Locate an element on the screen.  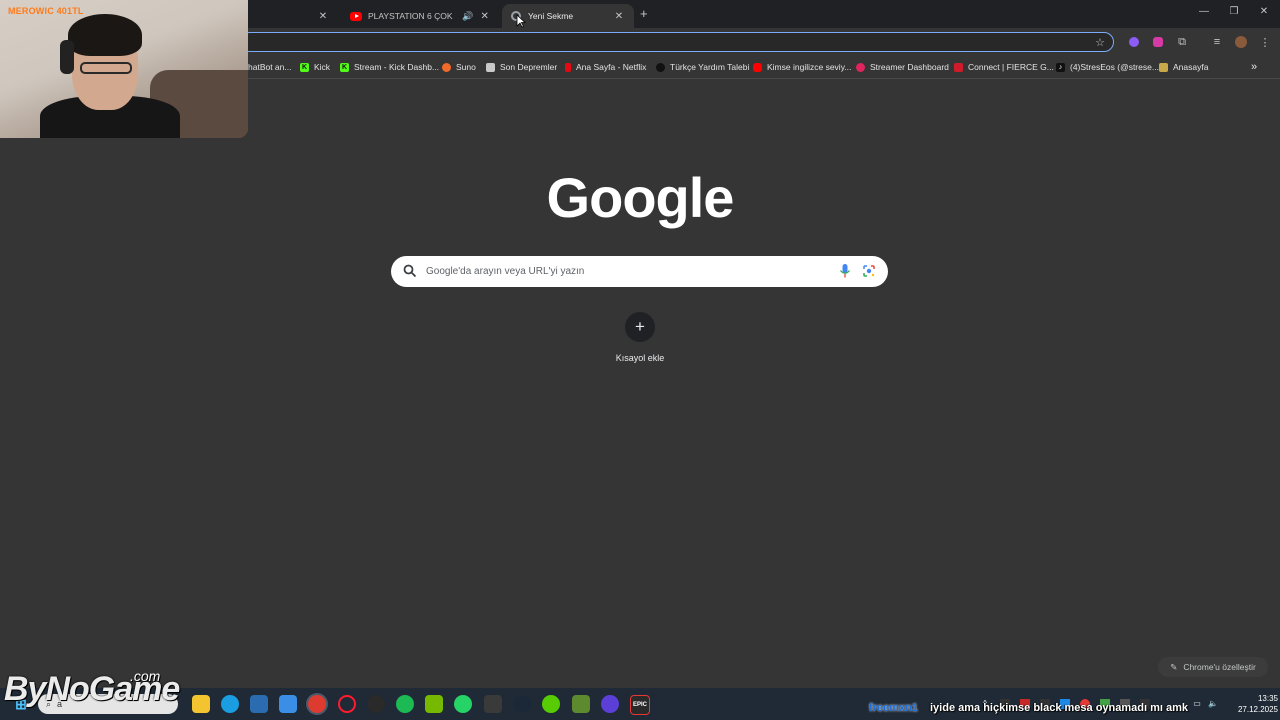
tiktok-icon: ♪ is located at coordinates (1060, 67).